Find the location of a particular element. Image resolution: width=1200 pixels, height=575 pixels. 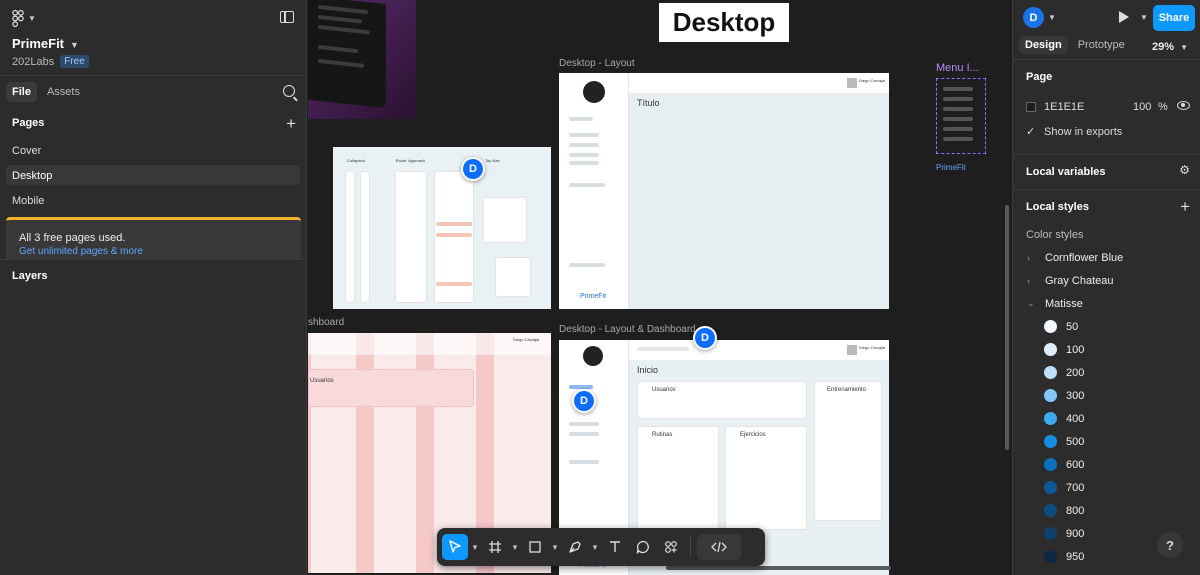

checkmark-icon: ✓ is located at coordinates (1031, 131).